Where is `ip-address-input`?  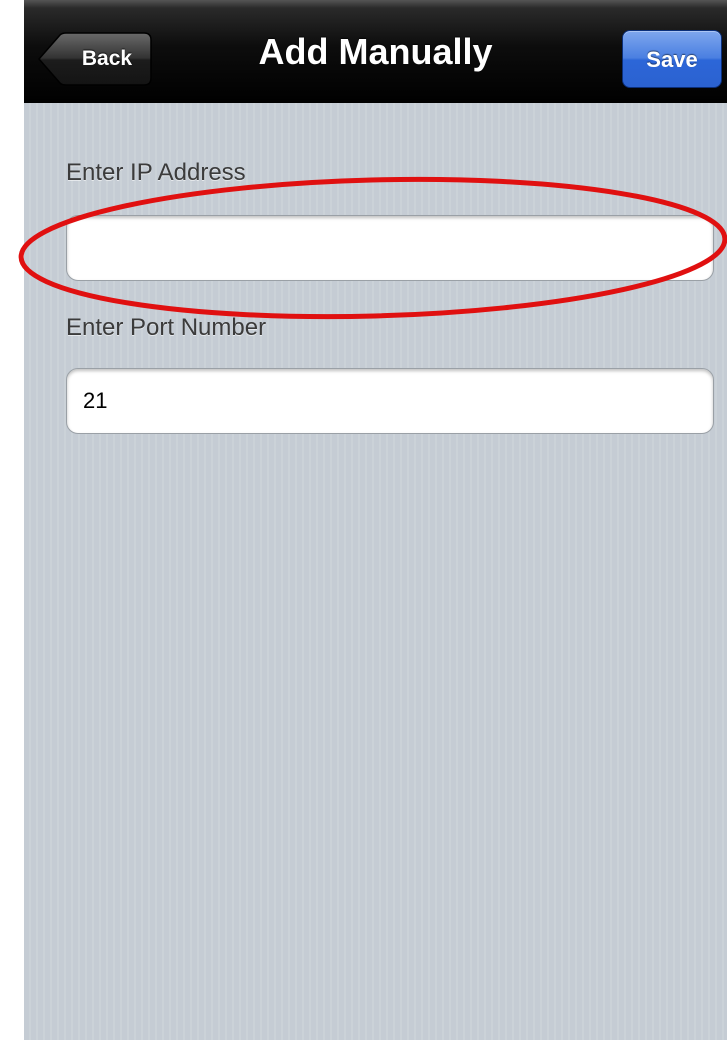
ip-address-input is located at coordinates (390, 248).